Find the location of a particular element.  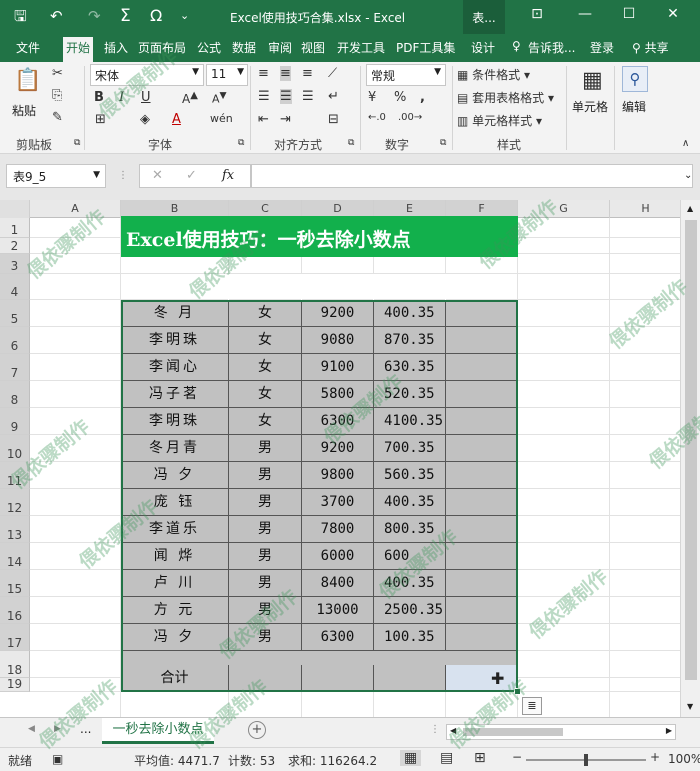

editing-button: 编辑 is located at coordinates (634, 106).